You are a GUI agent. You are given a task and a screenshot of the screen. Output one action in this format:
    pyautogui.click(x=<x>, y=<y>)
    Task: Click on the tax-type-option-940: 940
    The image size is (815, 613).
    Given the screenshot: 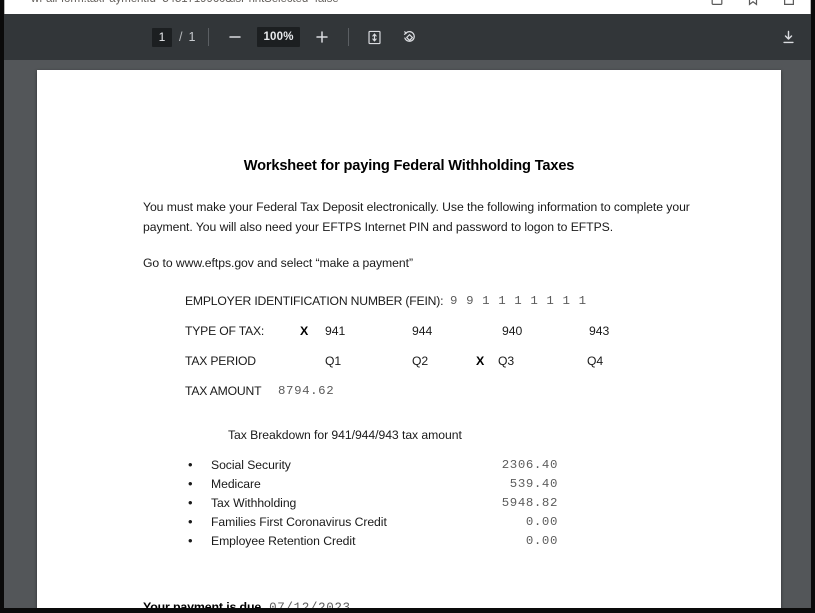 What is the action you would take?
    pyautogui.click(x=512, y=331)
    